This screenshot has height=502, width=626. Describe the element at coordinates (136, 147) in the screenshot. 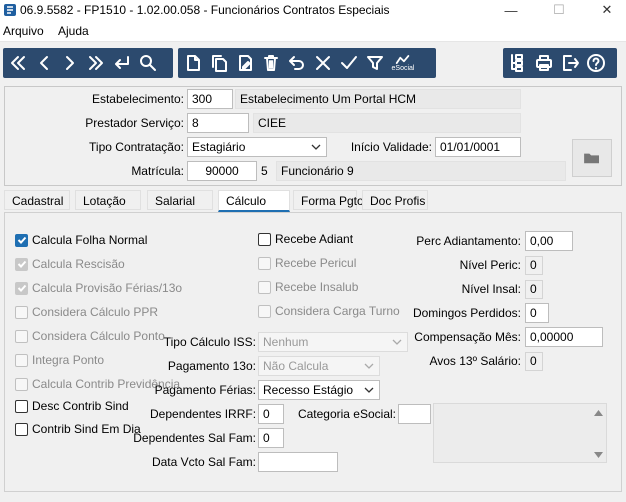

I see `tipo-contratacao-label: Tipo Contratação:` at that location.